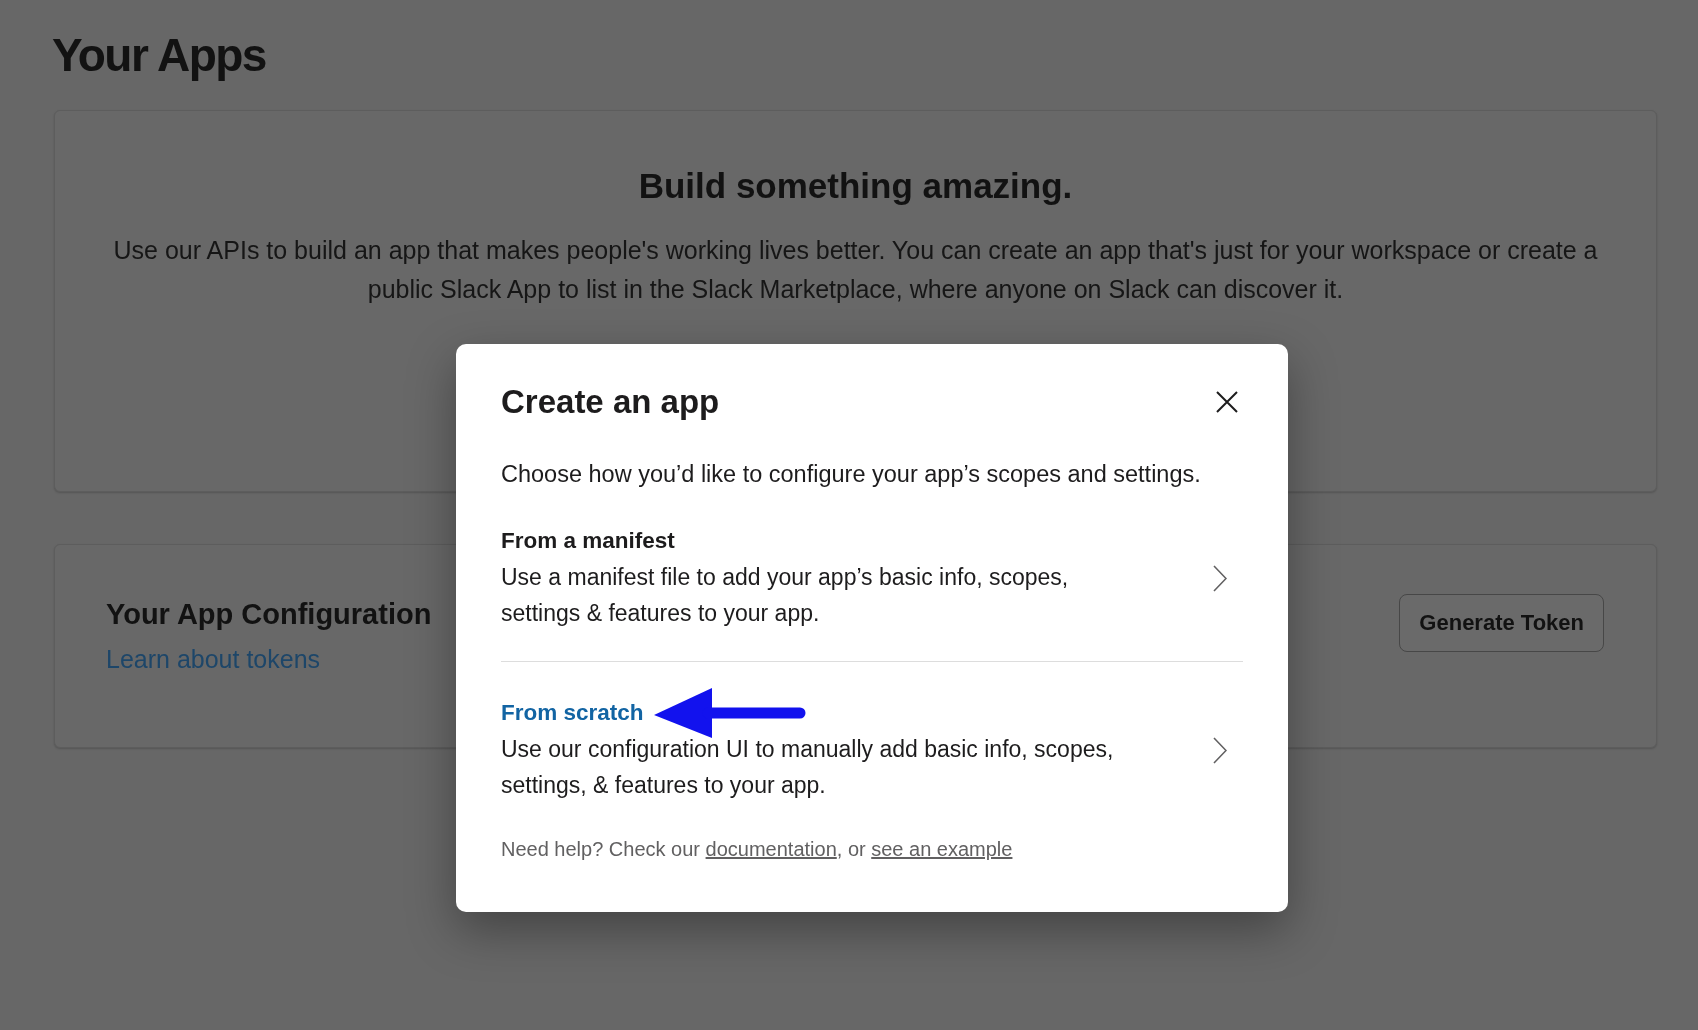 The height and width of the screenshot is (1030, 1698). I want to click on dialog-title: Create an app, so click(610, 402).